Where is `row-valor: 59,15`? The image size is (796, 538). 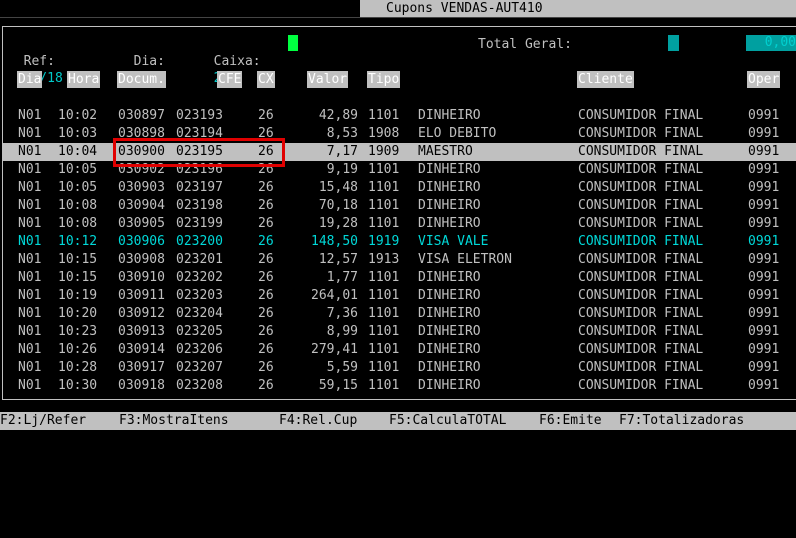 row-valor: 59,15 is located at coordinates (338, 385).